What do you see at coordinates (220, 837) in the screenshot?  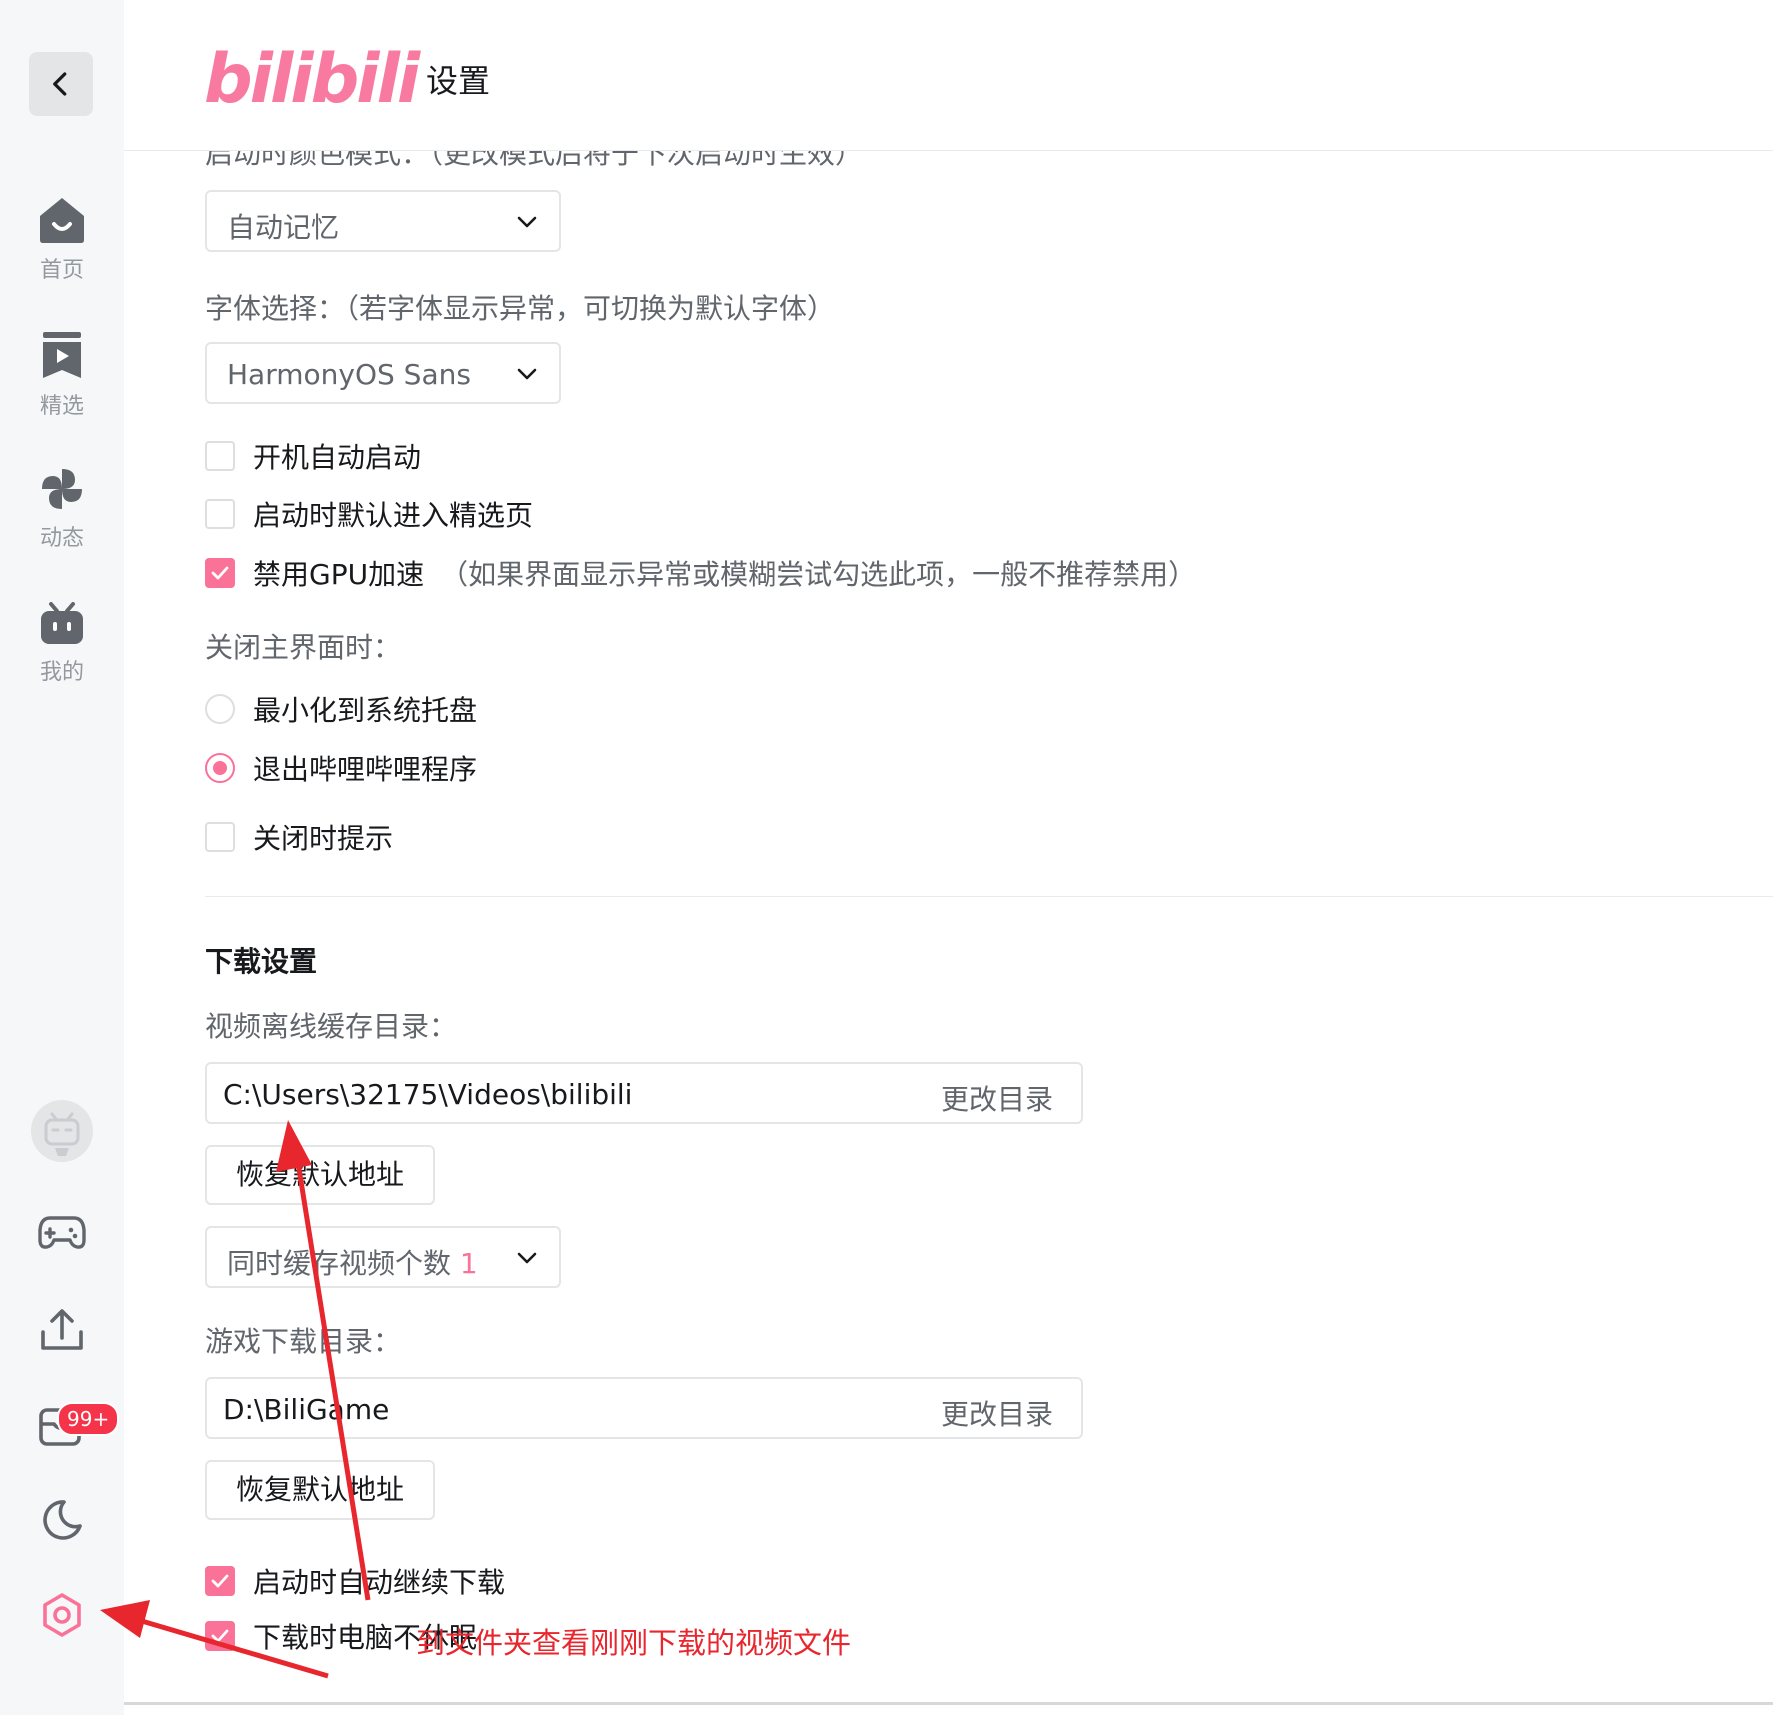 I see `close-prompt-checkbox` at bounding box center [220, 837].